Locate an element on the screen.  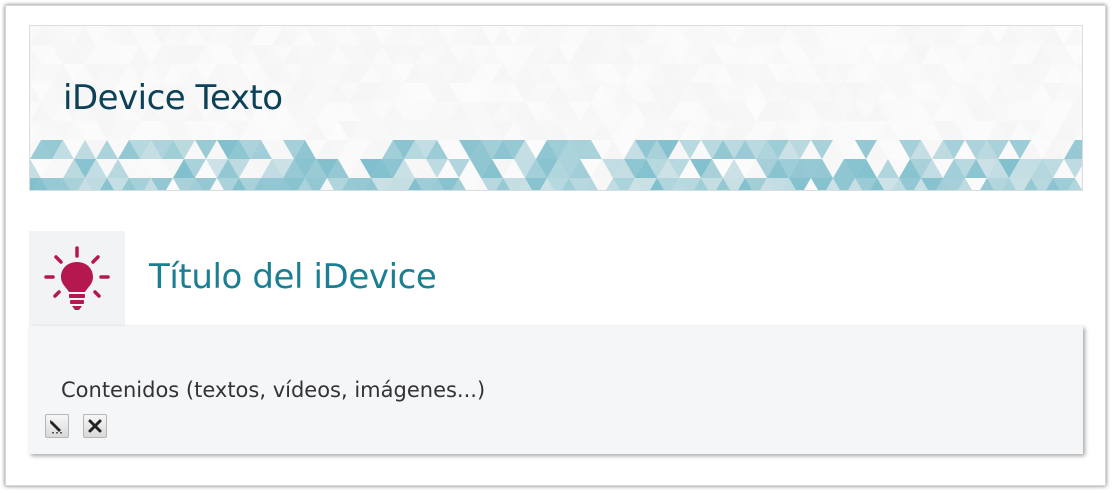
edit-button is located at coordinates (57, 426).